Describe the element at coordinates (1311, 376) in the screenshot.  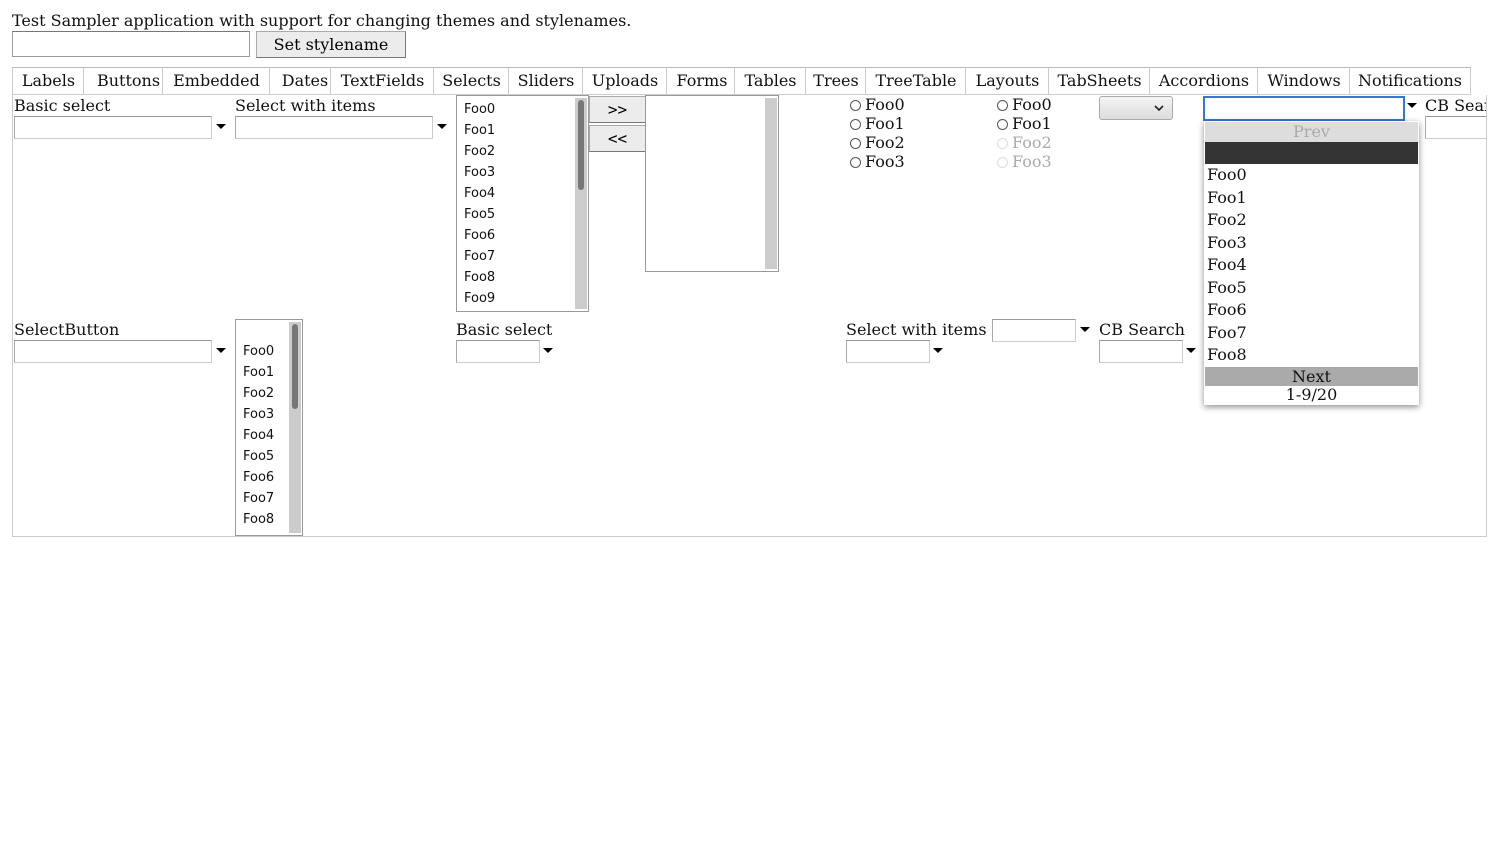
I see `next-page-button: Next` at that location.